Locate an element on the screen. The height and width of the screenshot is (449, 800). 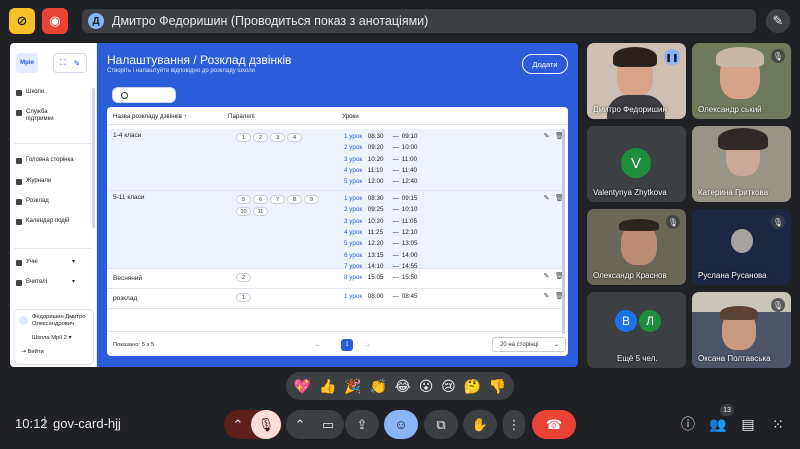
mic-off-icon: 🎙 is located at coordinates (266, 424).